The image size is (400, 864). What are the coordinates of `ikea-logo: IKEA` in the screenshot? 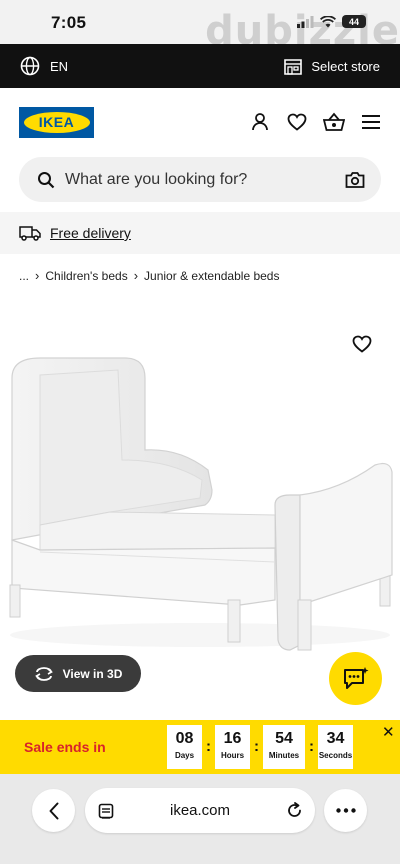 It's located at (56, 122).